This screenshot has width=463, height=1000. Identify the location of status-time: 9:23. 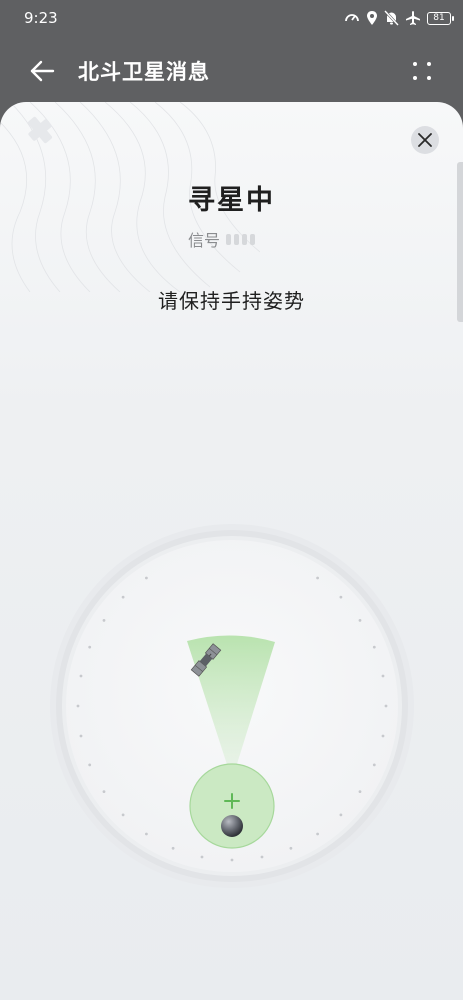
(41, 18).